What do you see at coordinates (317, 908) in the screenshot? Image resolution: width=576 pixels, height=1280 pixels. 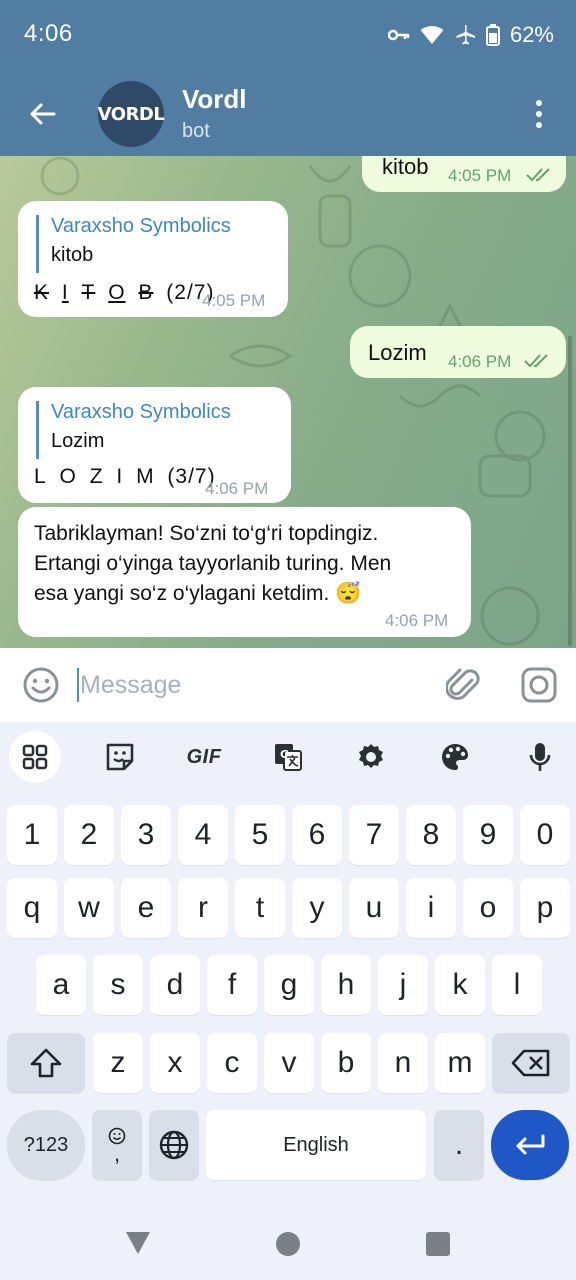 I see `key-y: y` at bounding box center [317, 908].